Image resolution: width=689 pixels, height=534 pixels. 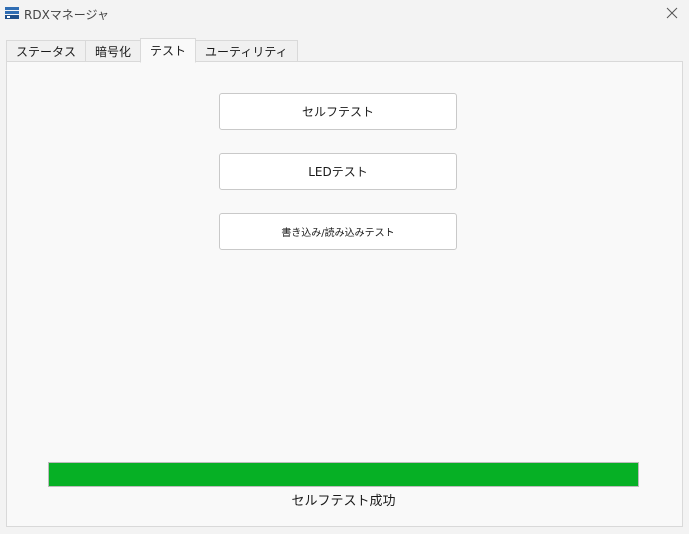 I want to click on title-bar: RDXマネージャ, so click(x=344, y=14).